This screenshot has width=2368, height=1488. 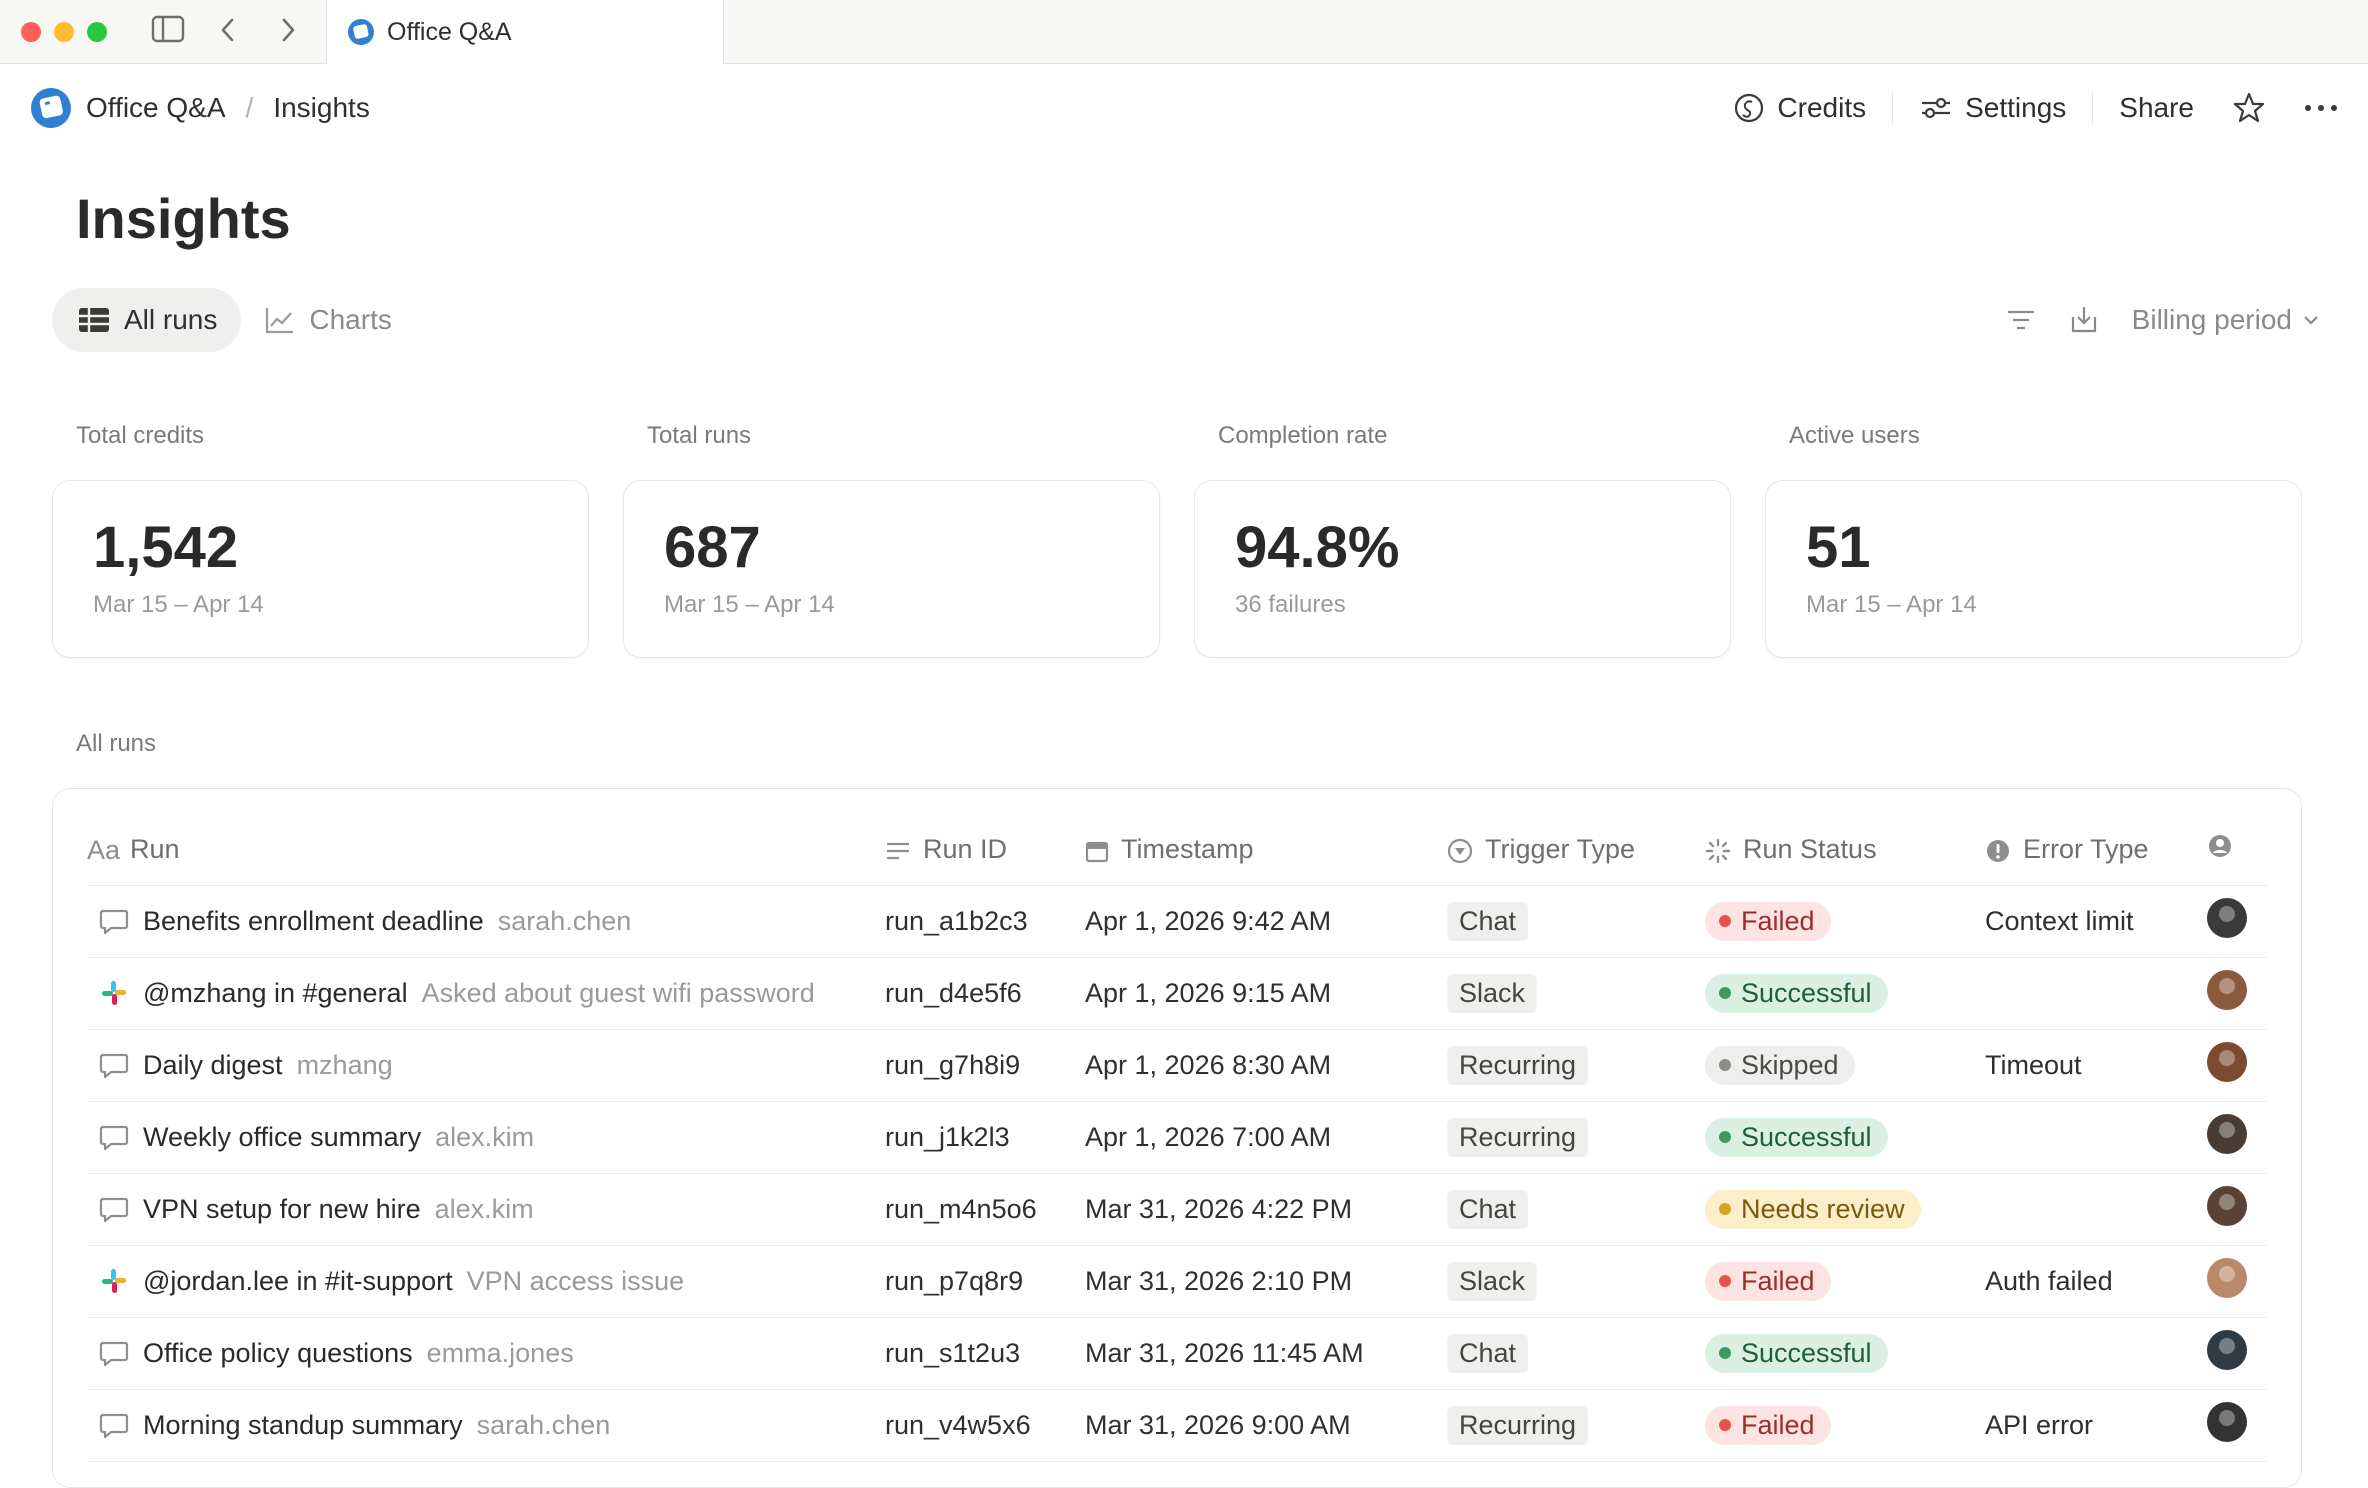 What do you see at coordinates (486, 1209) in the screenshot?
I see `cell-run: VPN setup for new hire alex.kim` at bounding box center [486, 1209].